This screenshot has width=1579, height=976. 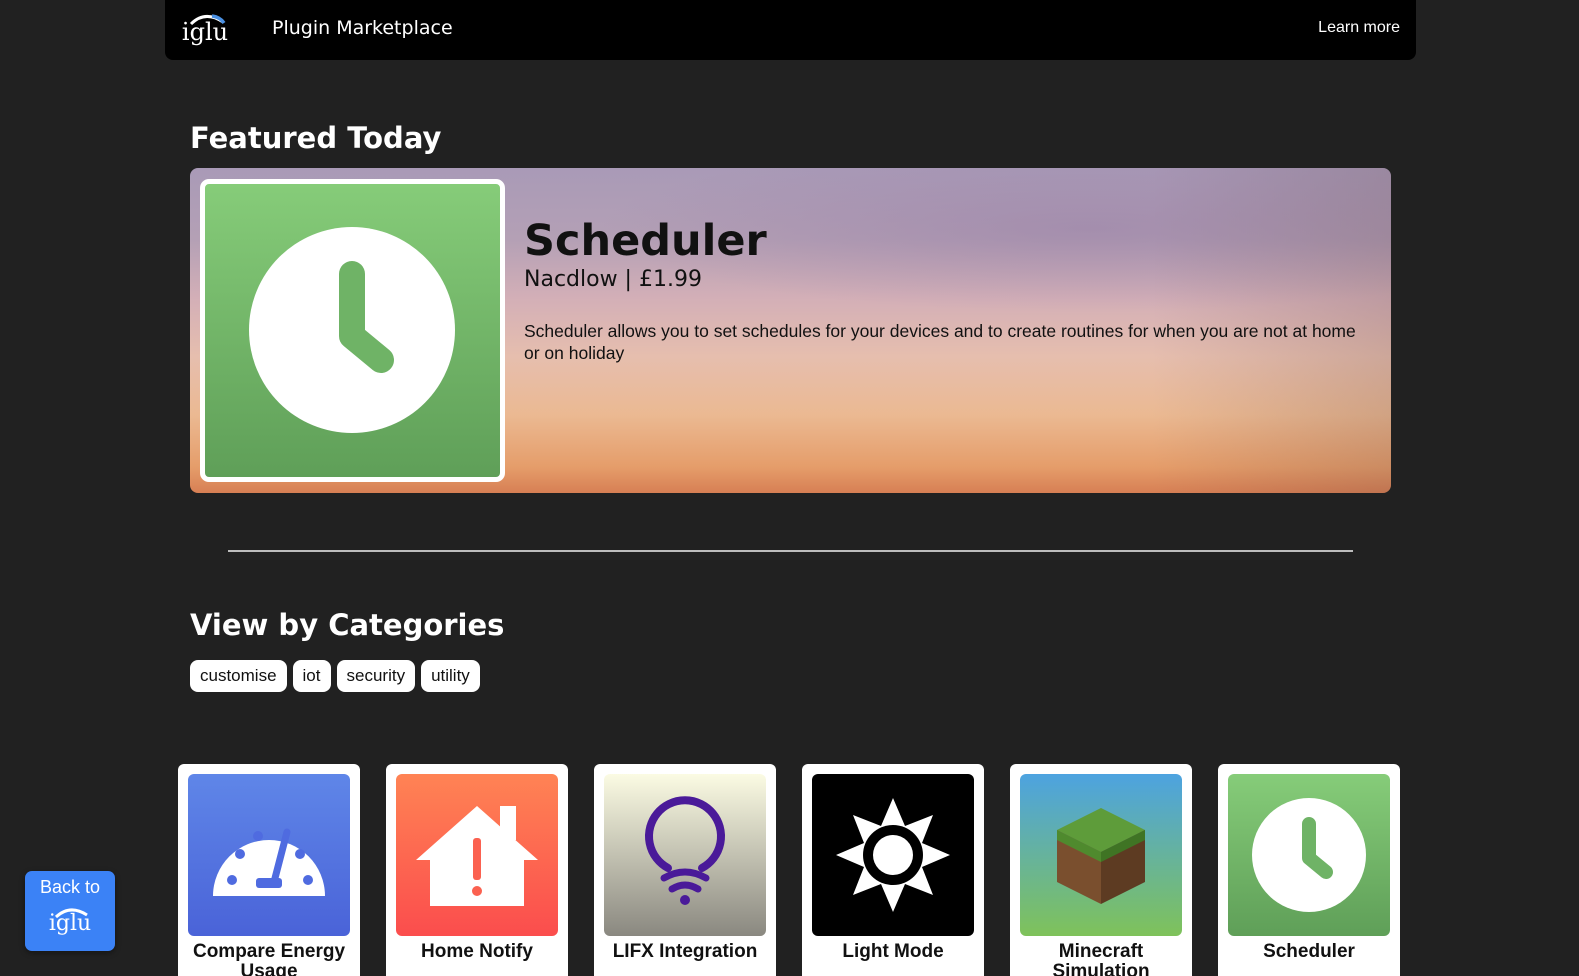 What do you see at coordinates (362, 28) in the screenshot?
I see `page-title: Plugin Marketplace` at bounding box center [362, 28].